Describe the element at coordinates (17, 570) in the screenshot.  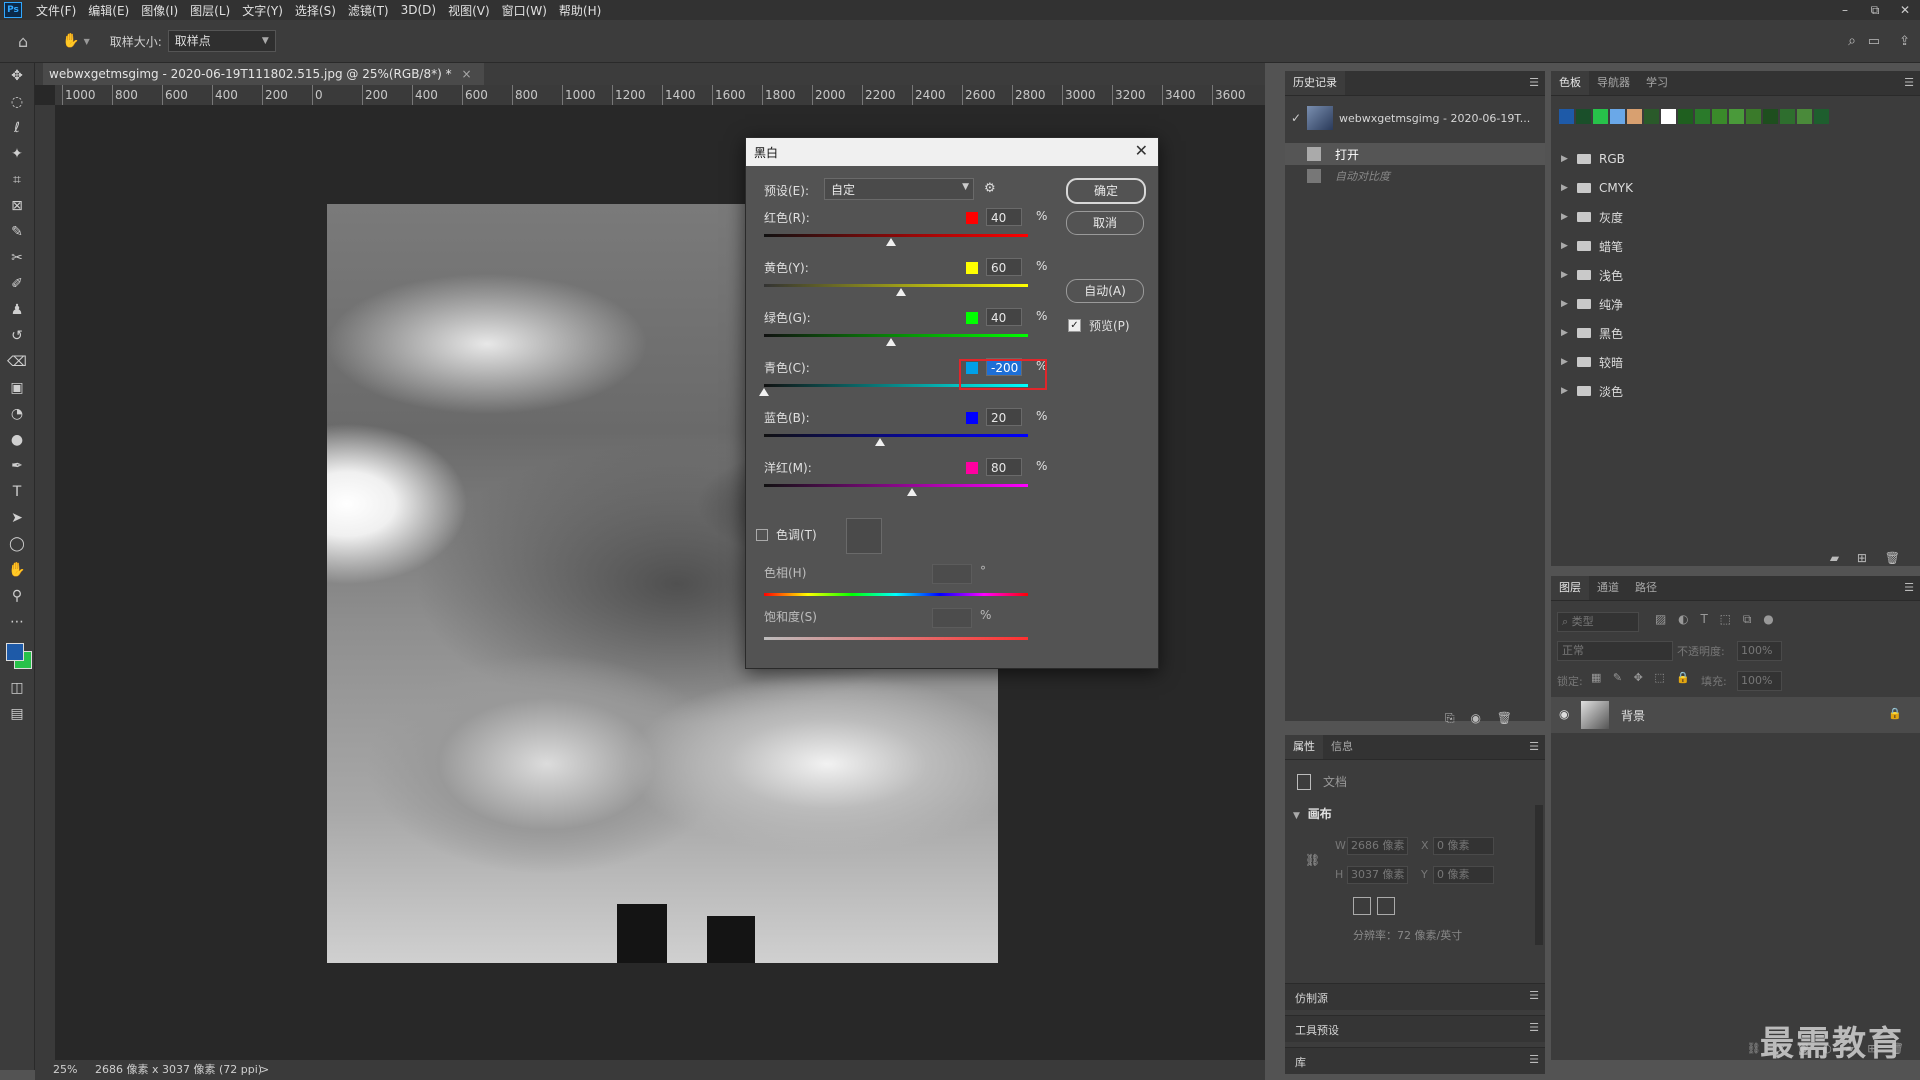
I see `hand-tool-icon: ✋` at that location.